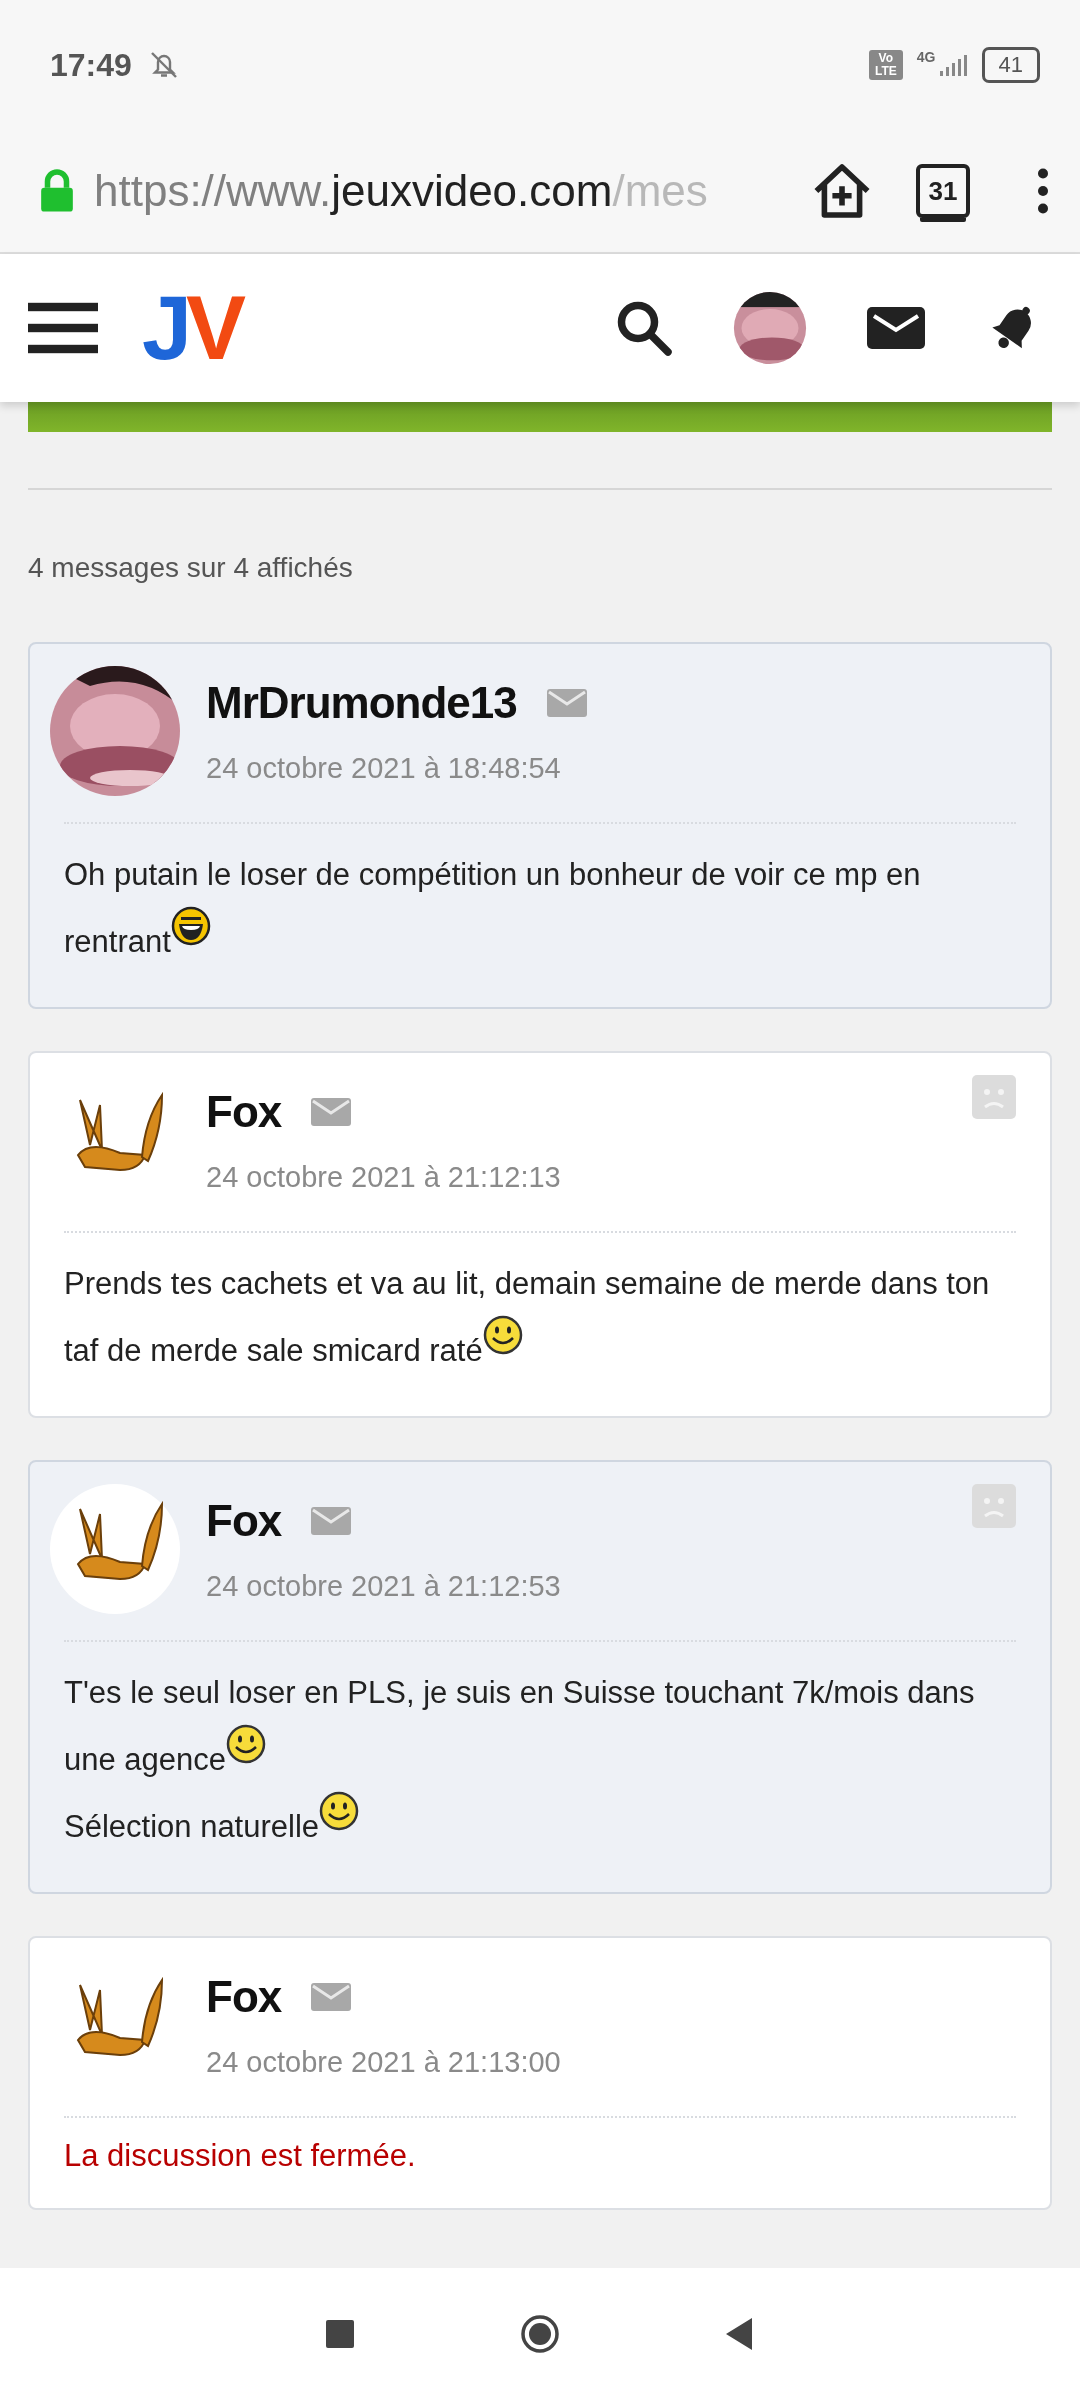 The height and width of the screenshot is (2400, 1080). I want to click on signal-icon, so click(952, 65).